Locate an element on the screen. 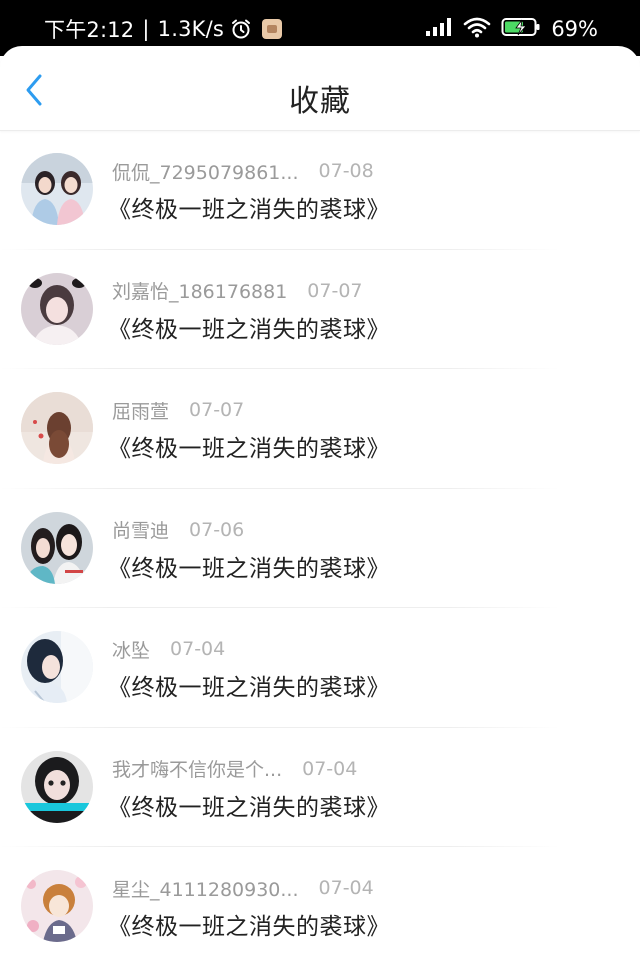 Image resolution: width=640 pixels, height=967 pixels. signal-icon is located at coordinates (439, 29).